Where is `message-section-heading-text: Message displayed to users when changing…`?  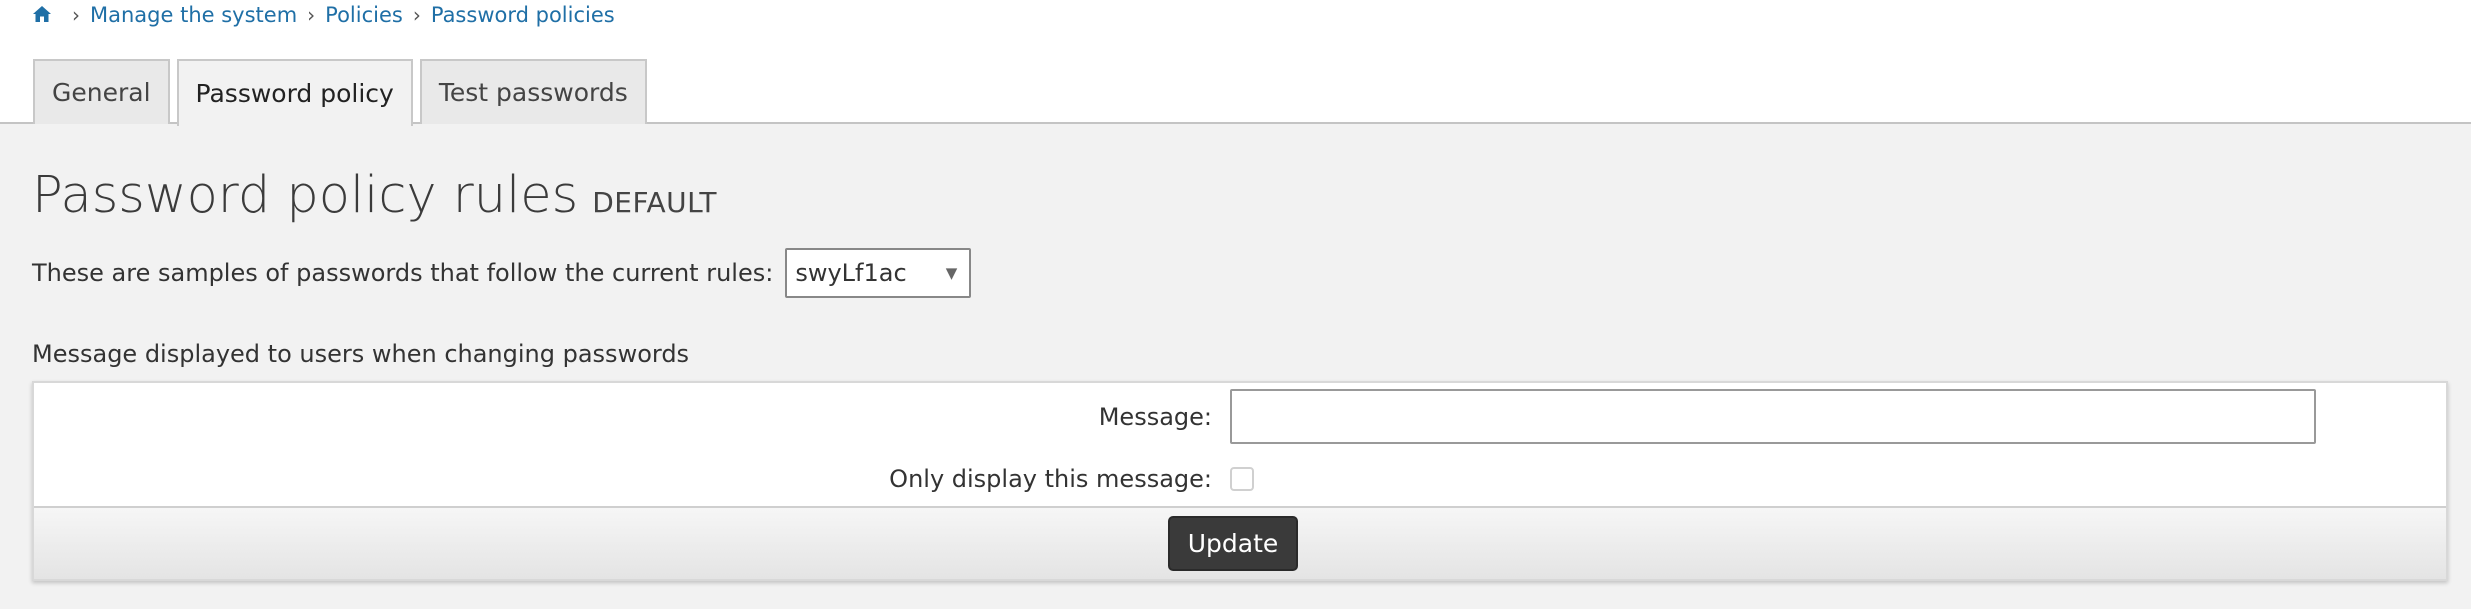
message-section-heading-text: Message displayed to users when changing… is located at coordinates (361, 354).